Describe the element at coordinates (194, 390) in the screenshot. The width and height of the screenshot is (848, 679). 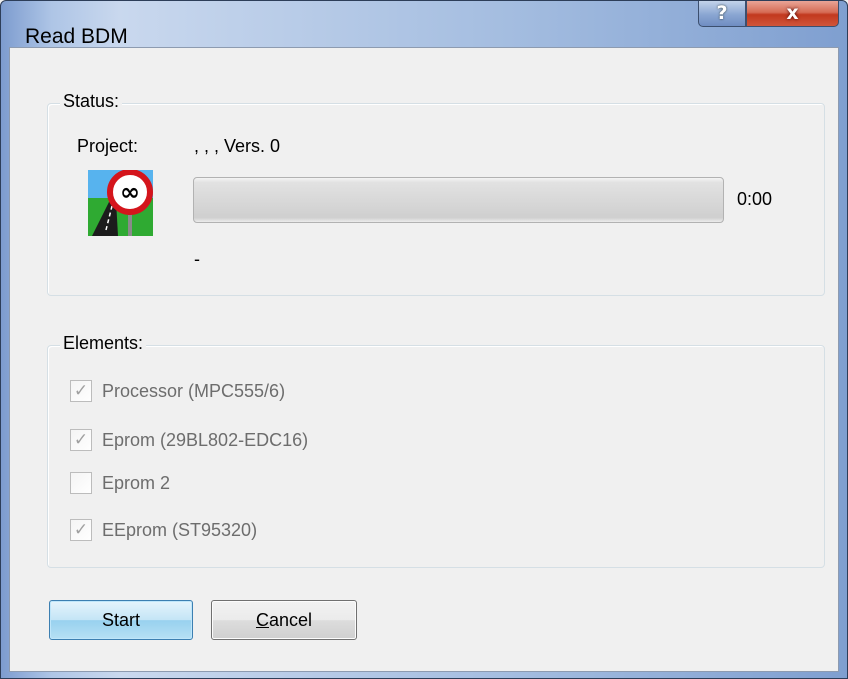
I see `processor-label: Processor (MPC555/6)` at that location.